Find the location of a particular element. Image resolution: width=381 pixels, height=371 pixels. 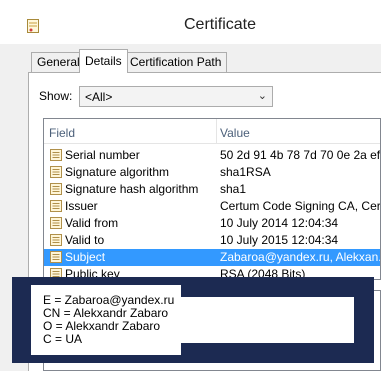

row-field: Valid to is located at coordinates (85, 240).